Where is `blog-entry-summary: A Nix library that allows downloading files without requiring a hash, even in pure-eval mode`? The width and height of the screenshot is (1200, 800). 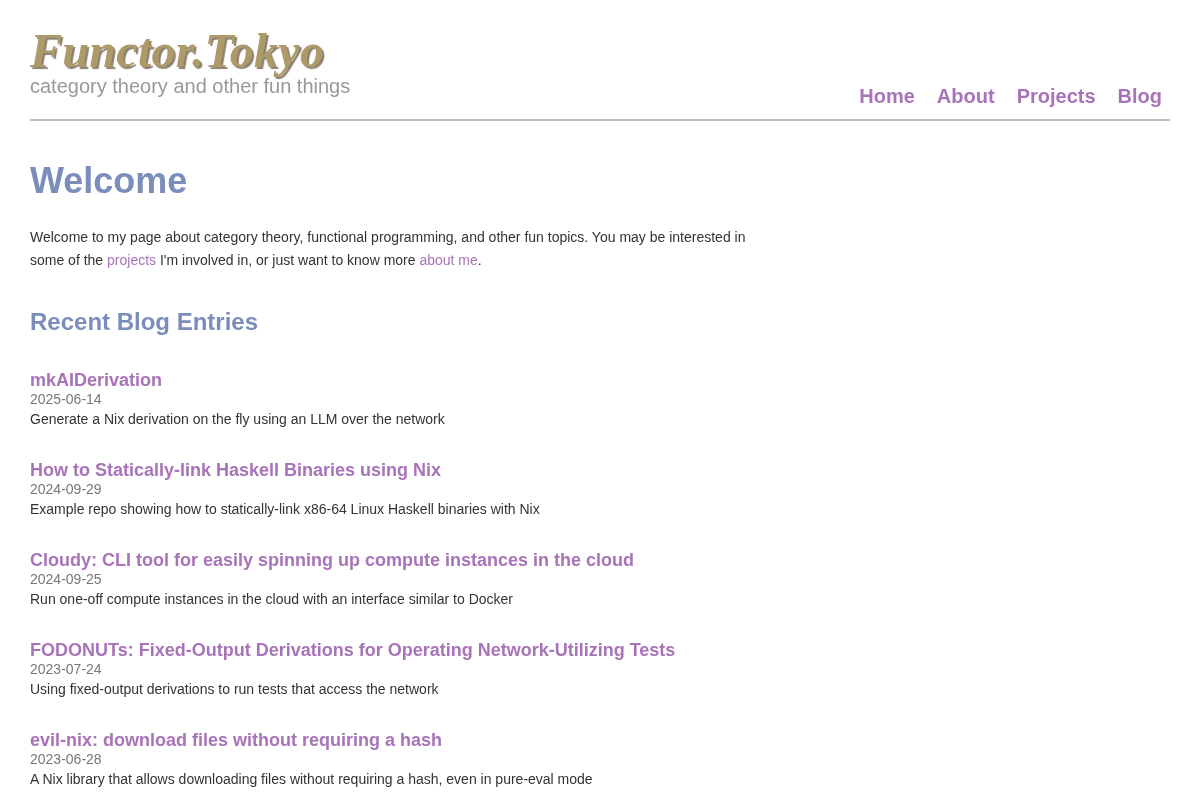 blog-entry-summary: A Nix library that allows downloading files without requiring a hash, even in pure-eval mode is located at coordinates (311, 779).